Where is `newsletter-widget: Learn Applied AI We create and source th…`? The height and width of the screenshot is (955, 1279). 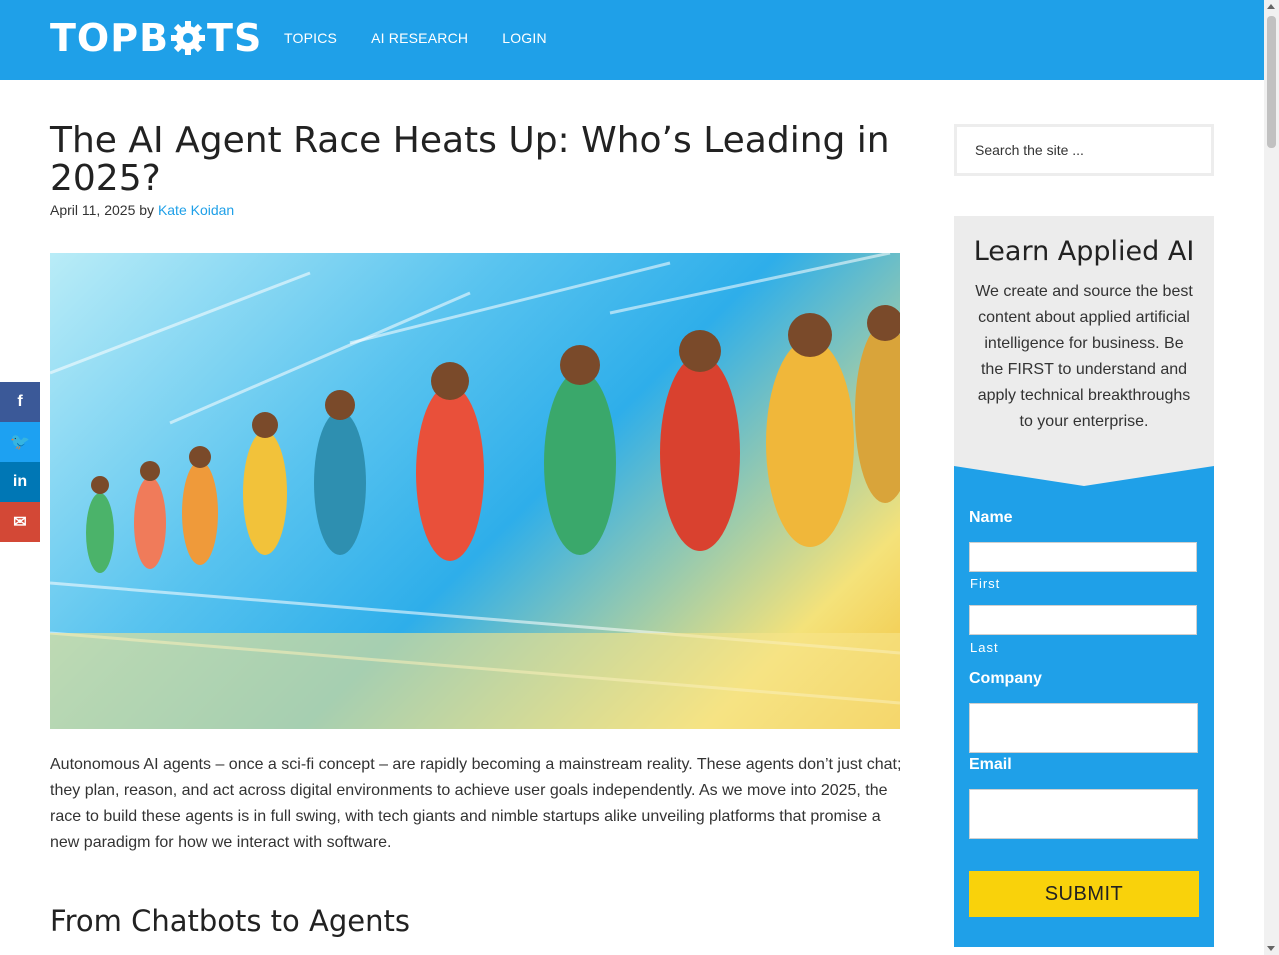 newsletter-widget: Learn Applied AI We create and source th… is located at coordinates (1084, 350).